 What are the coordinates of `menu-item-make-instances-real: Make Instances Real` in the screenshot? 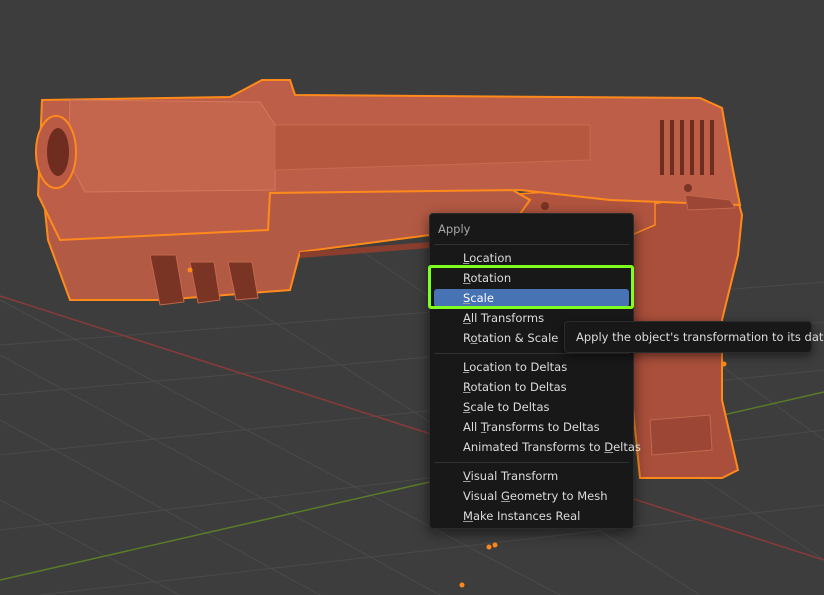 It's located at (531, 516).